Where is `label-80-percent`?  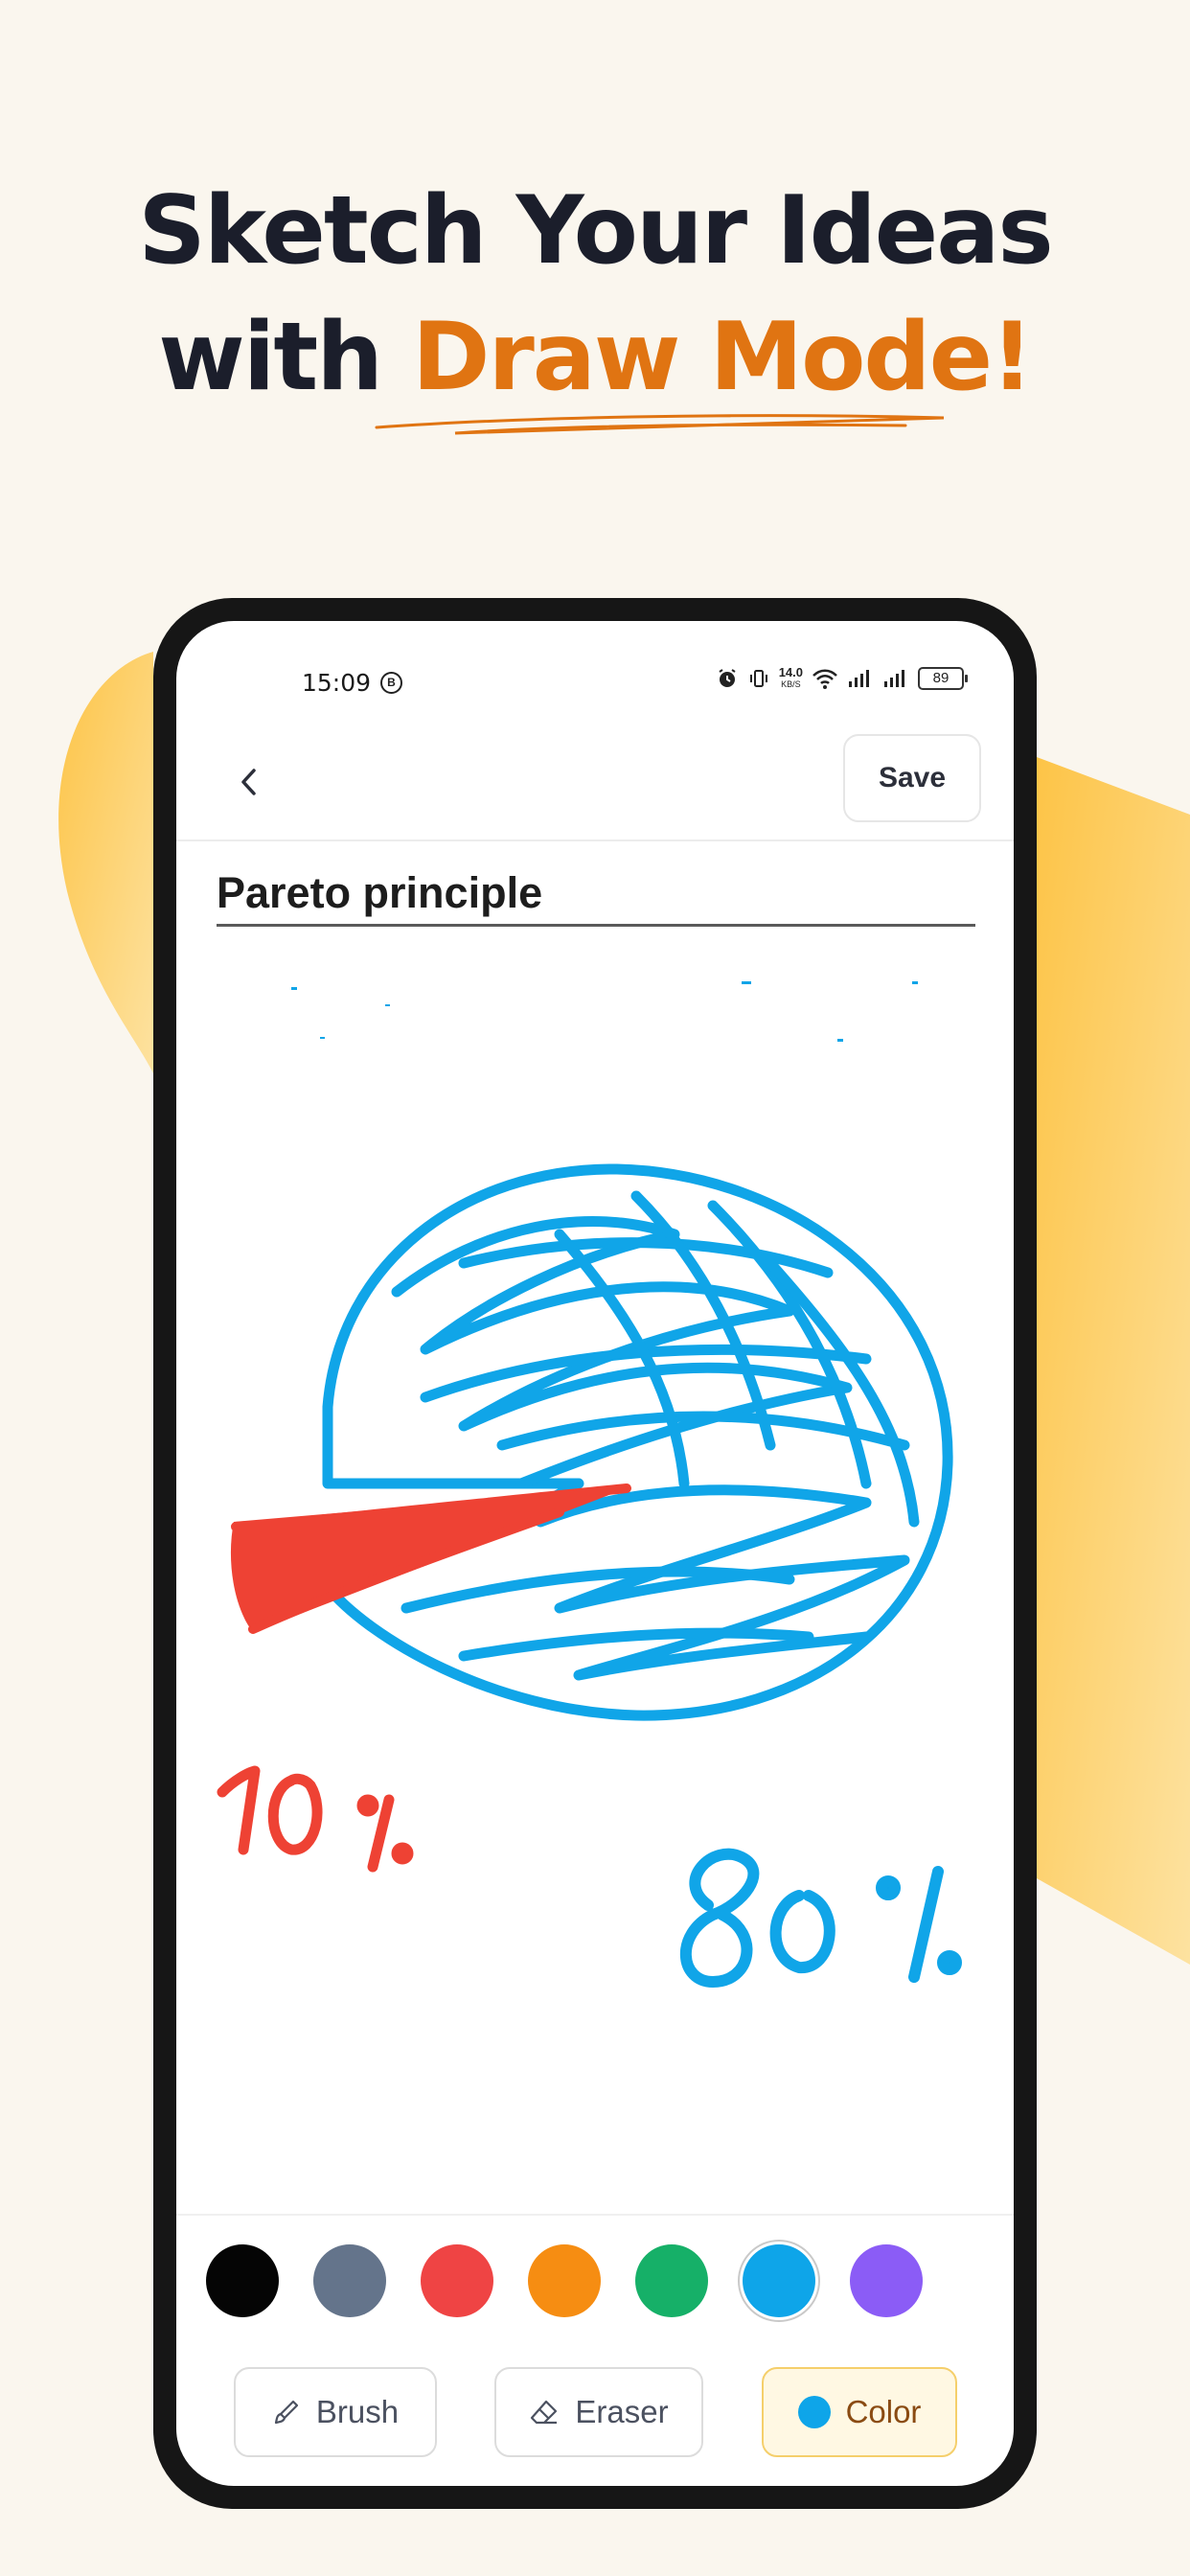
label-80-percent is located at coordinates (821, 1918).